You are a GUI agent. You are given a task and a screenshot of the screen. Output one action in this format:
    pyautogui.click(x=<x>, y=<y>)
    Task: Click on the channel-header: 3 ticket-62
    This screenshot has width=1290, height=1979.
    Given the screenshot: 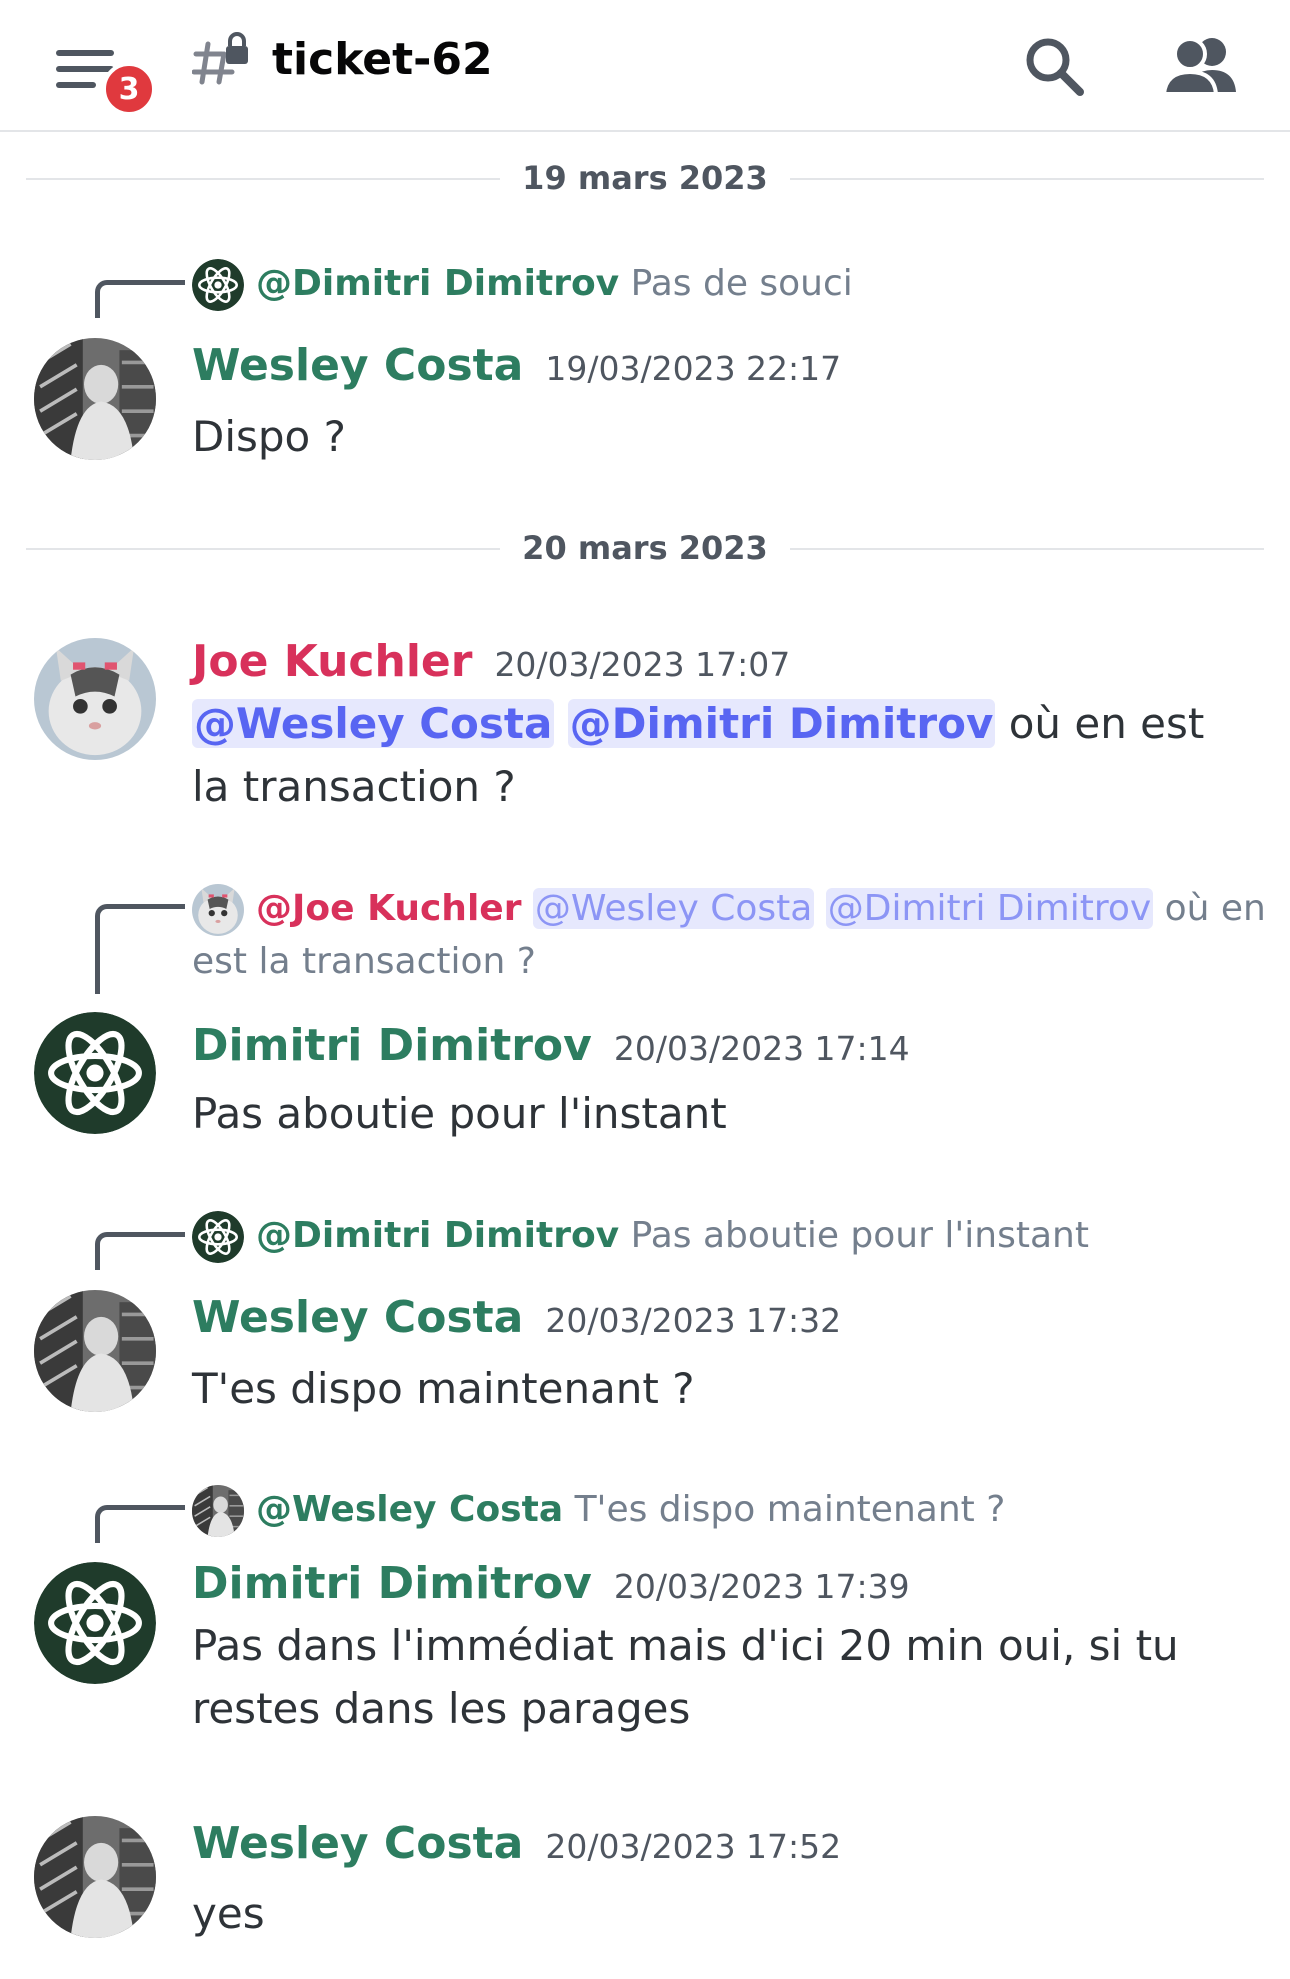 What is the action you would take?
    pyautogui.click(x=645, y=66)
    